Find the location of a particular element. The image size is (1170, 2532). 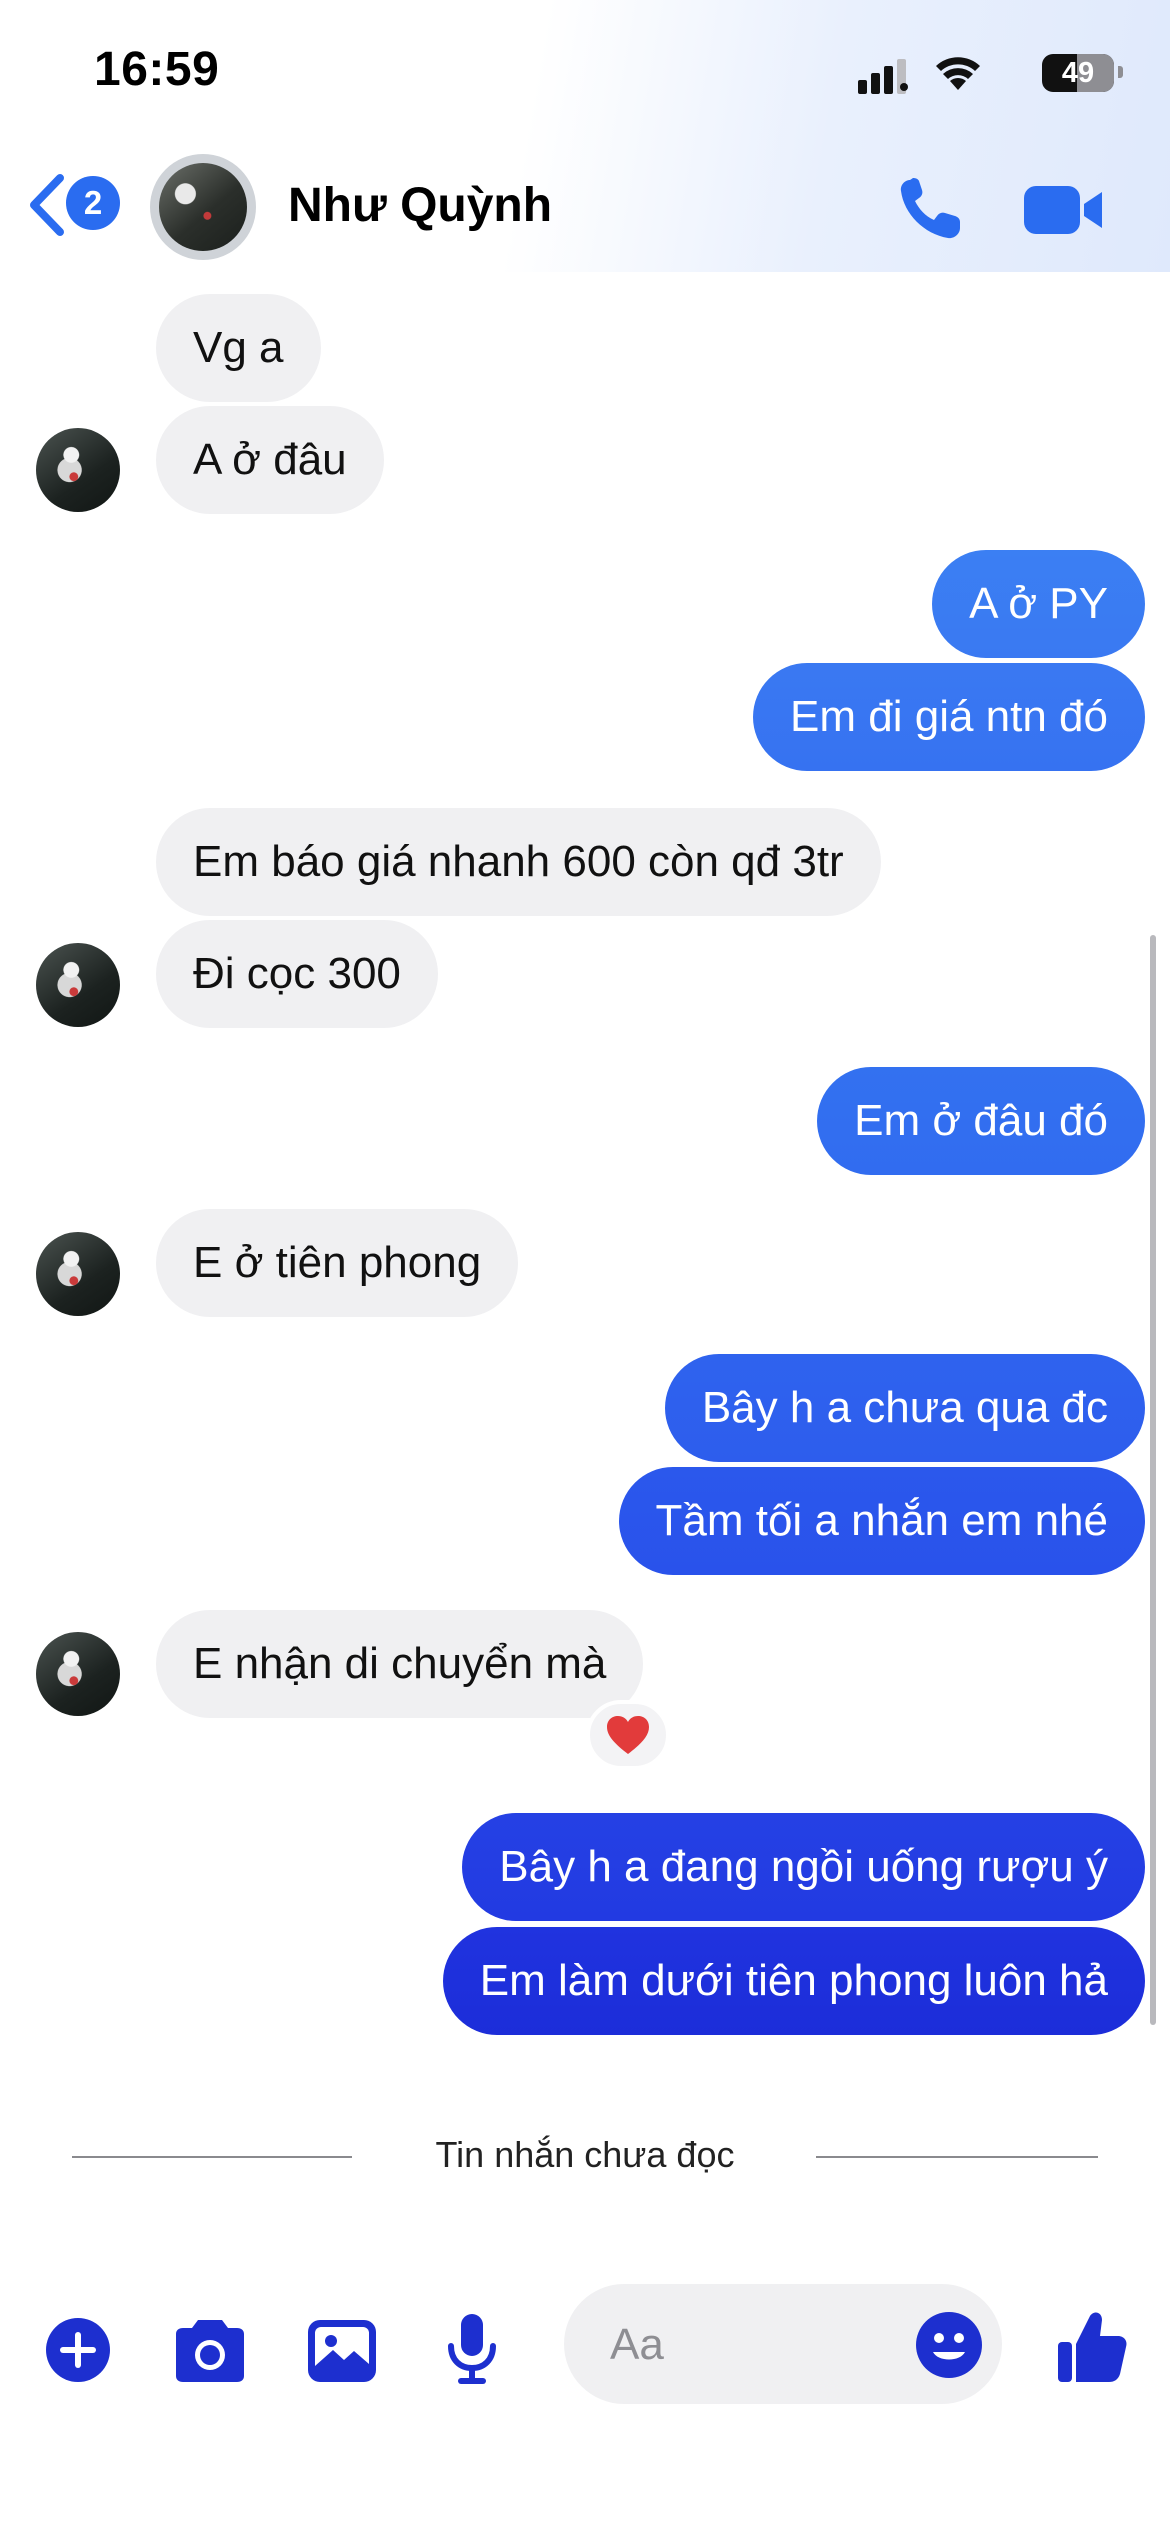

microphone-icon is located at coordinates (472, 2350).